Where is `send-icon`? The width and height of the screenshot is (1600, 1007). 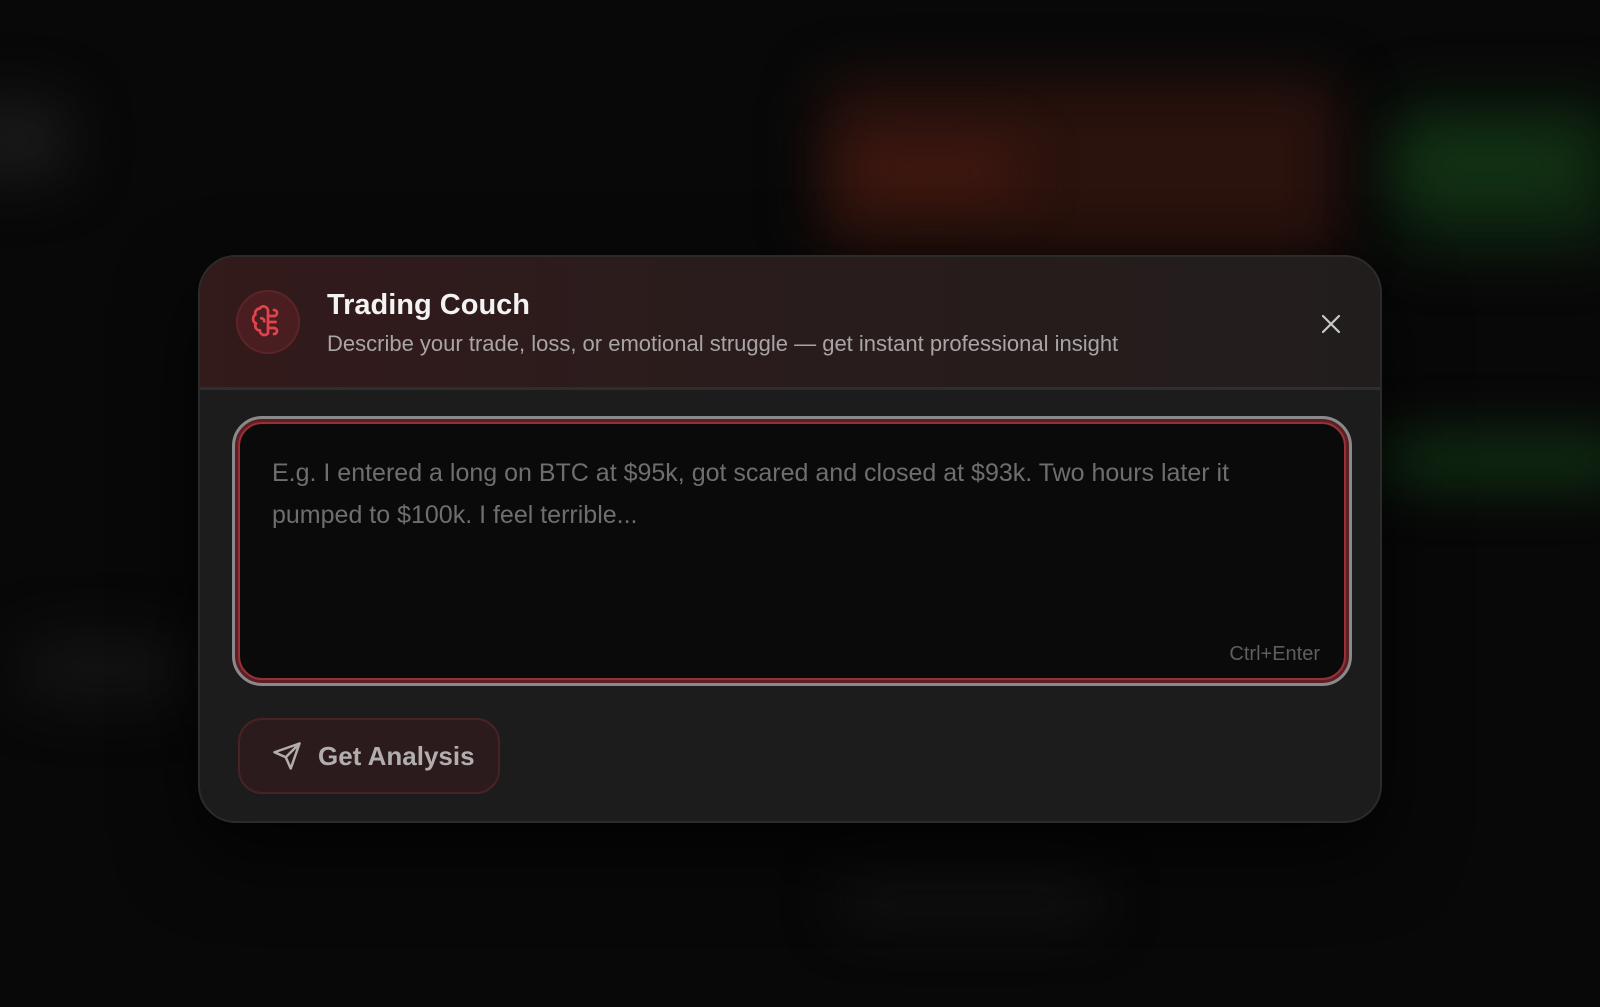
send-icon is located at coordinates (287, 756).